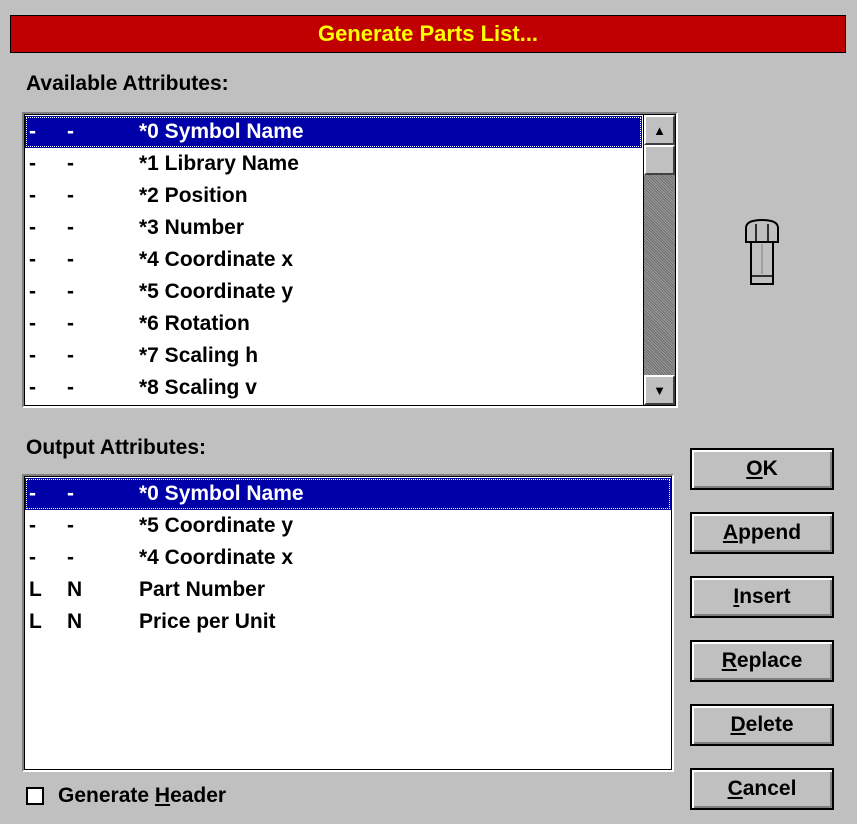 The width and height of the screenshot is (857, 824). I want to click on generate-header-option: Generate Header, so click(126, 796).